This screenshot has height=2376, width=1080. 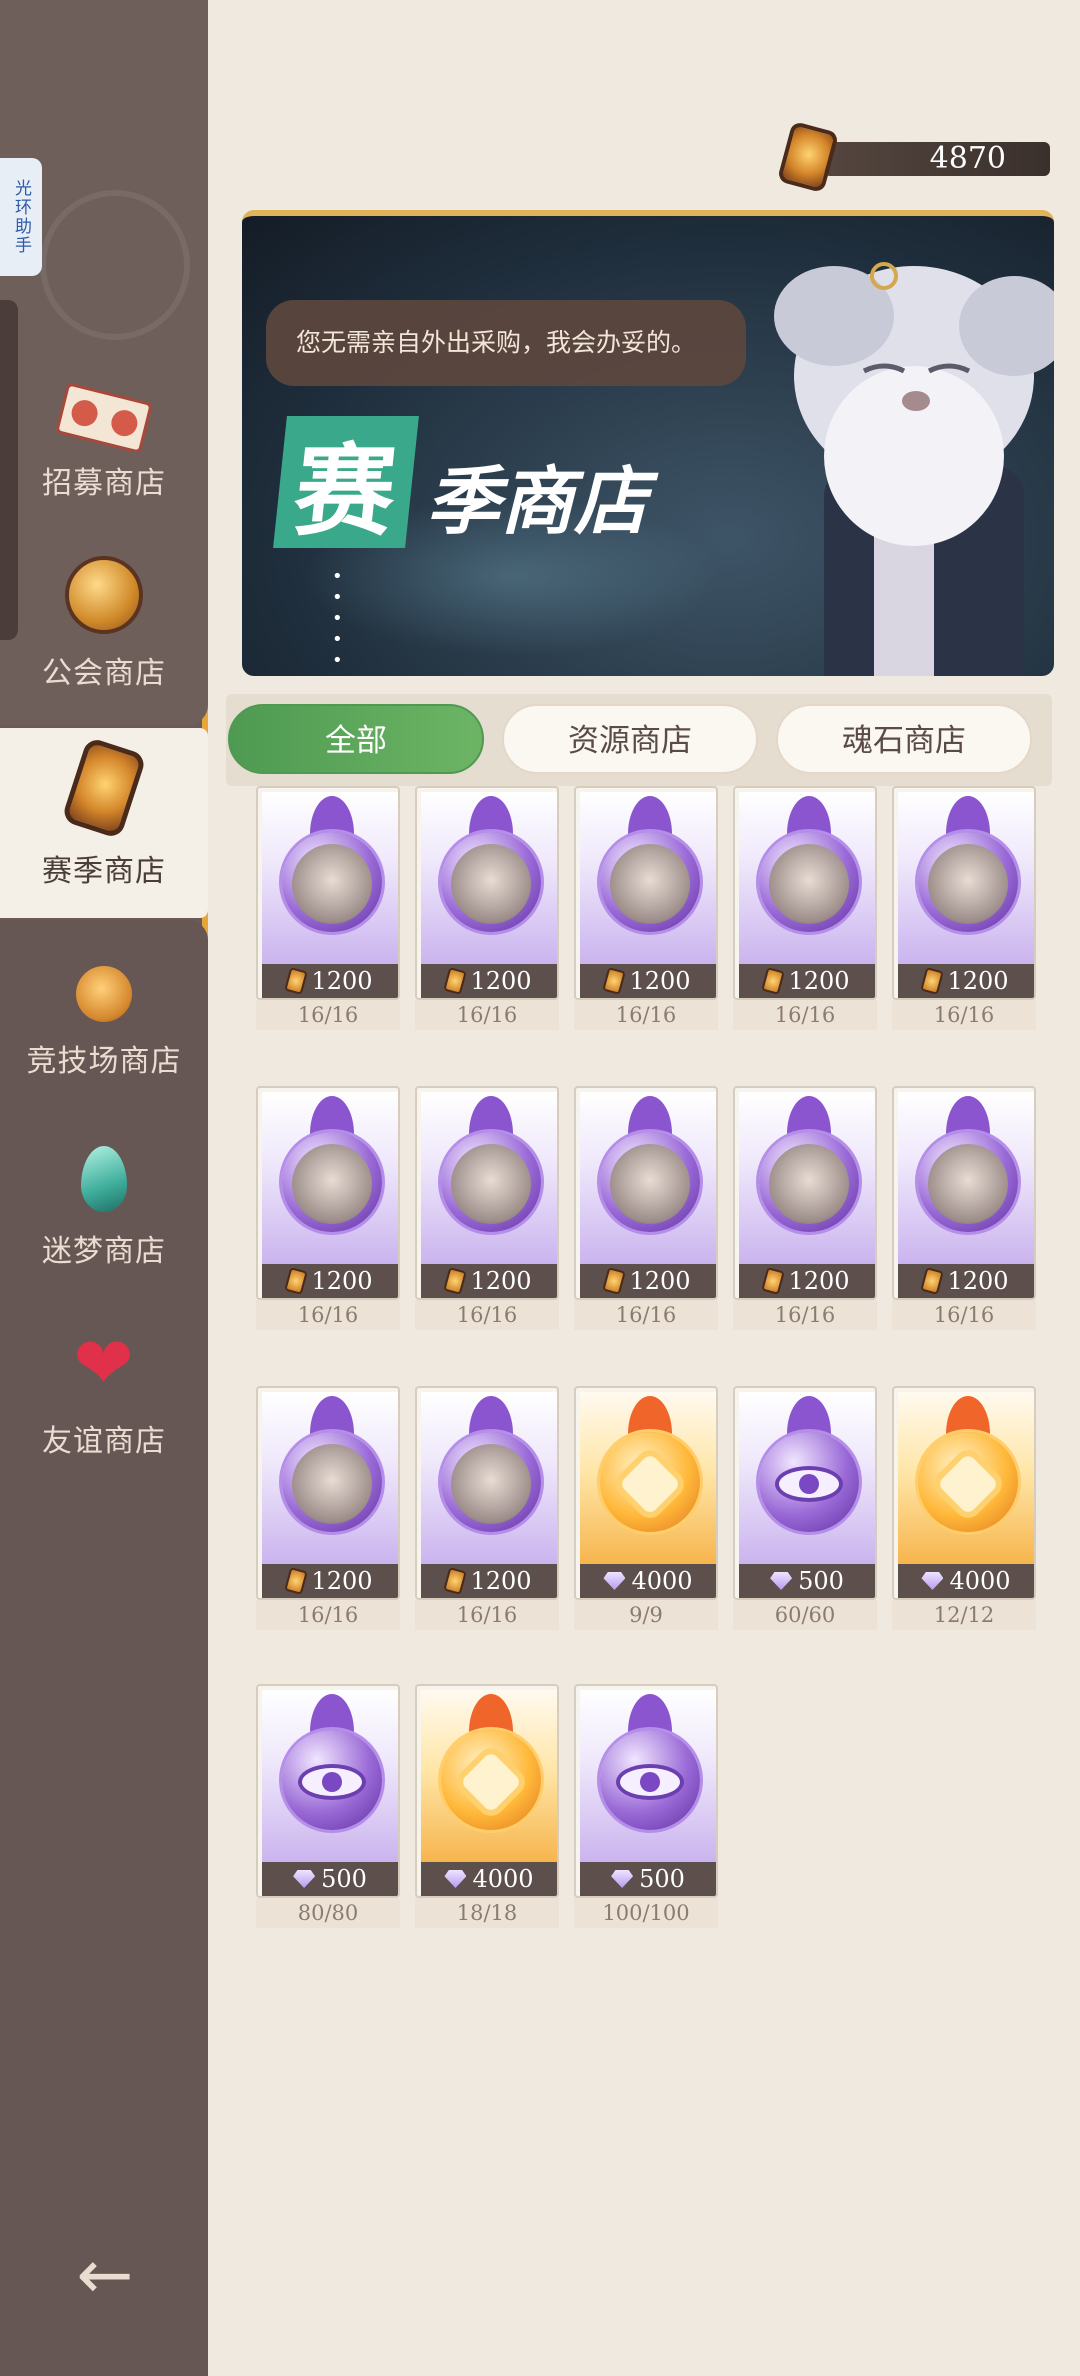 I want to click on sidebar-item-label: 招募商店, so click(x=104, y=483).